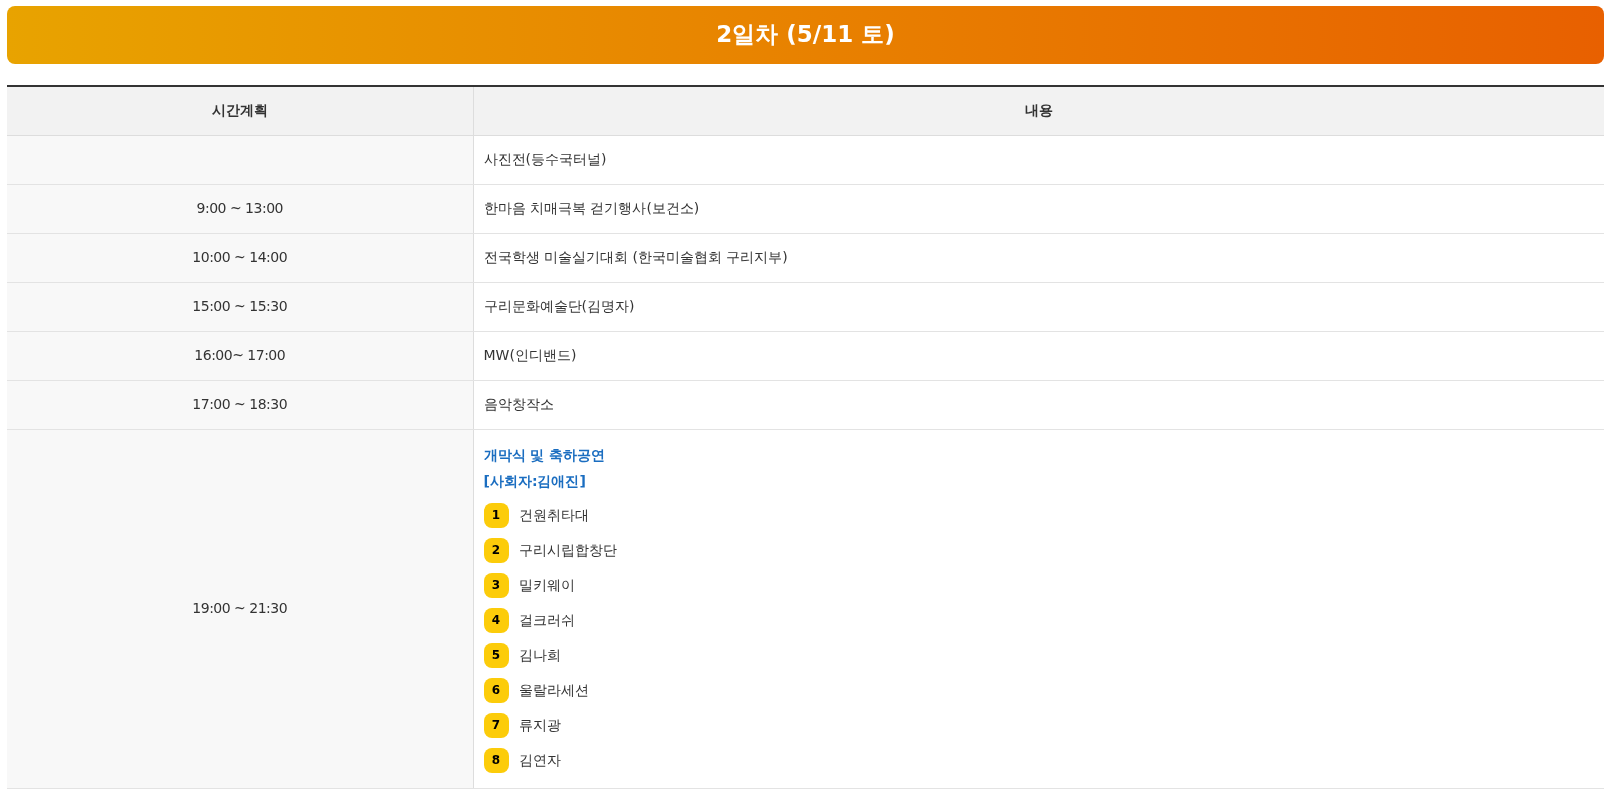  What do you see at coordinates (496, 550) in the screenshot?
I see `number-badge: 2` at bounding box center [496, 550].